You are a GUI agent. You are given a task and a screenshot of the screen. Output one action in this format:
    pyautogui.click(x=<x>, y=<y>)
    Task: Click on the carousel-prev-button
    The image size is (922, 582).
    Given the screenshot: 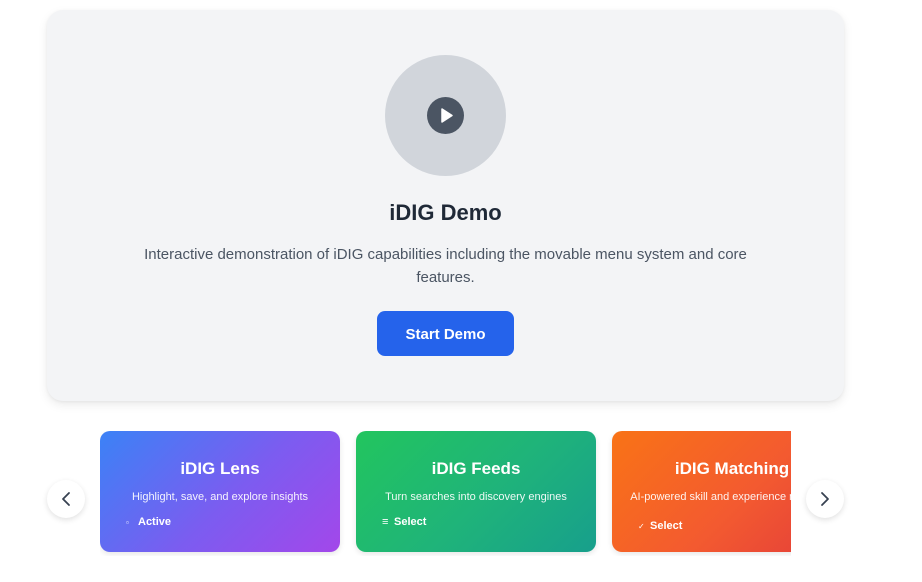 What is the action you would take?
    pyautogui.click(x=66, y=499)
    